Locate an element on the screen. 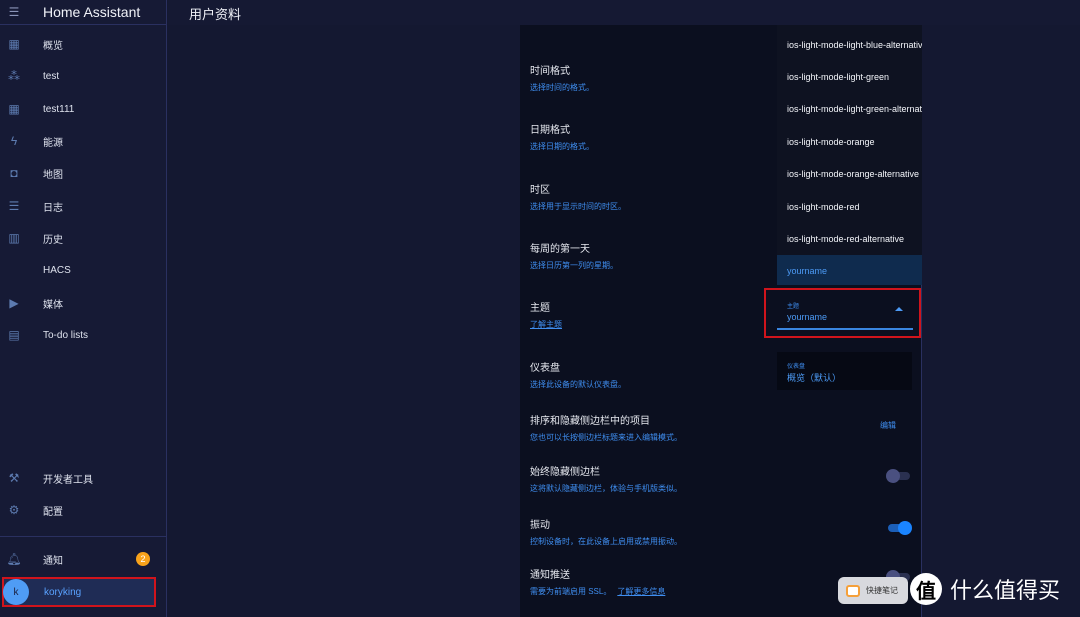 This screenshot has width=1080, height=617. sidebar-item-map: ◘ 地图 is located at coordinates (83, 173).